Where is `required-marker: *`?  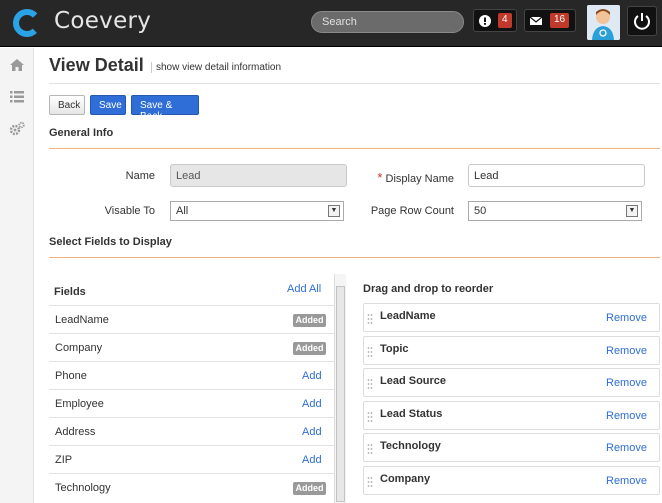
required-marker: * is located at coordinates (380, 177).